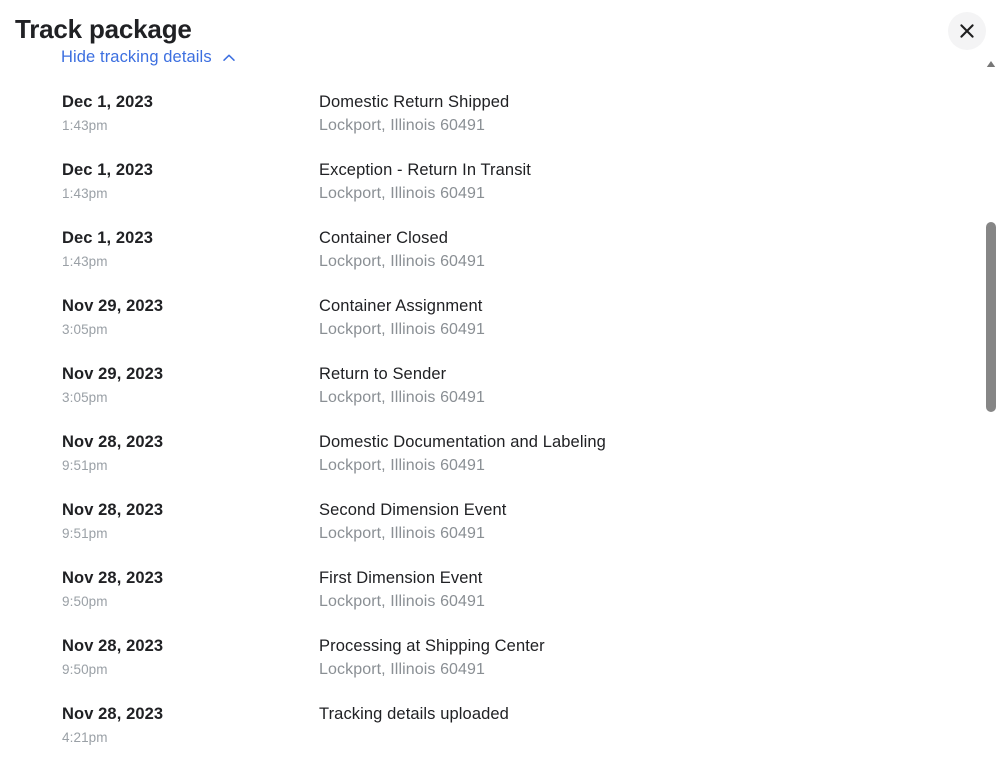 This screenshot has height=757, width=999. What do you see at coordinates (432, 646) in the screenshot?
I see `tracking-row-event: Processing at Shipping Center` at bounding box center [432, 646].